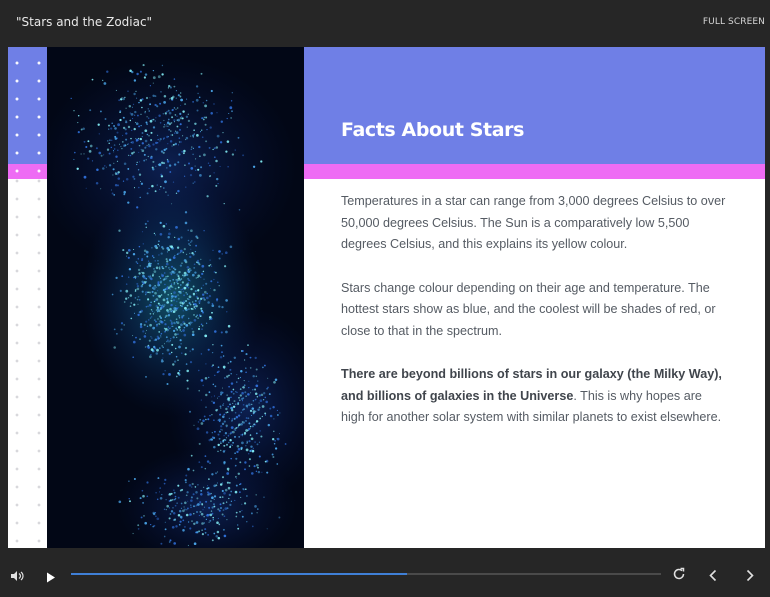  What do you see at coordinates (27, 363) in the screenshot?
I see `dot-pattern` at bounding box center [27, 363].